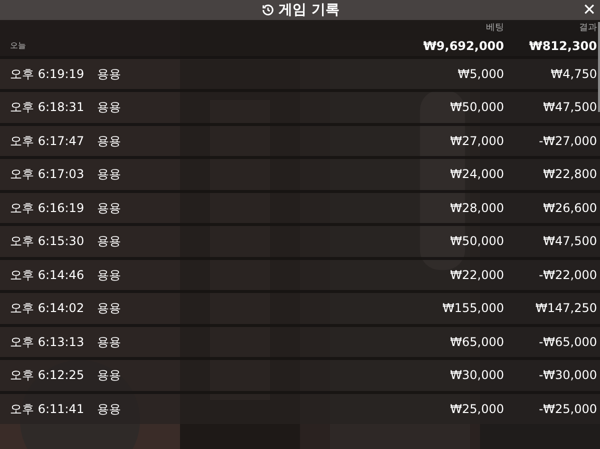 The height and width of the screenshot is (449, 600). I want to click on history-row: 오후 6:14:02 용용 ₩155,000 ₩147,250, so click(300, 307).